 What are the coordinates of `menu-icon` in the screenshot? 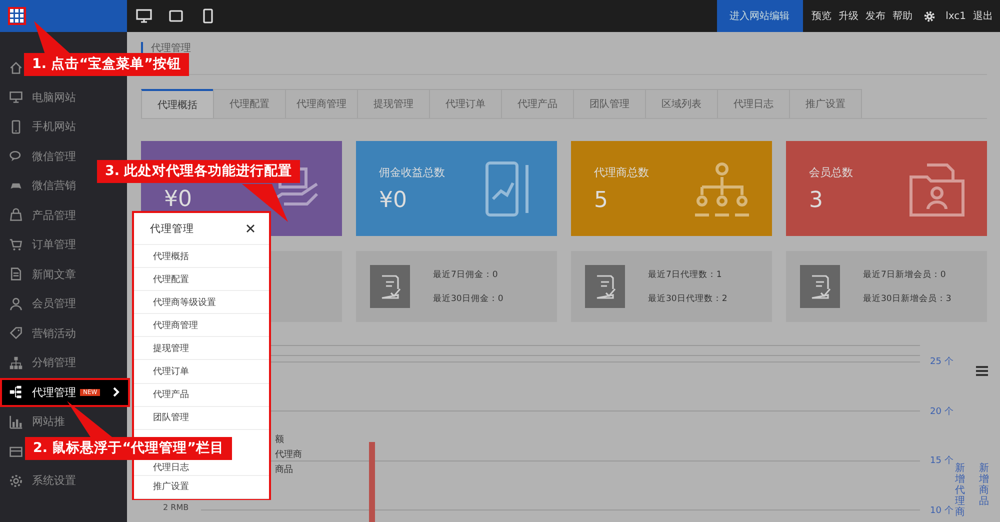 It's located at (982, 371).